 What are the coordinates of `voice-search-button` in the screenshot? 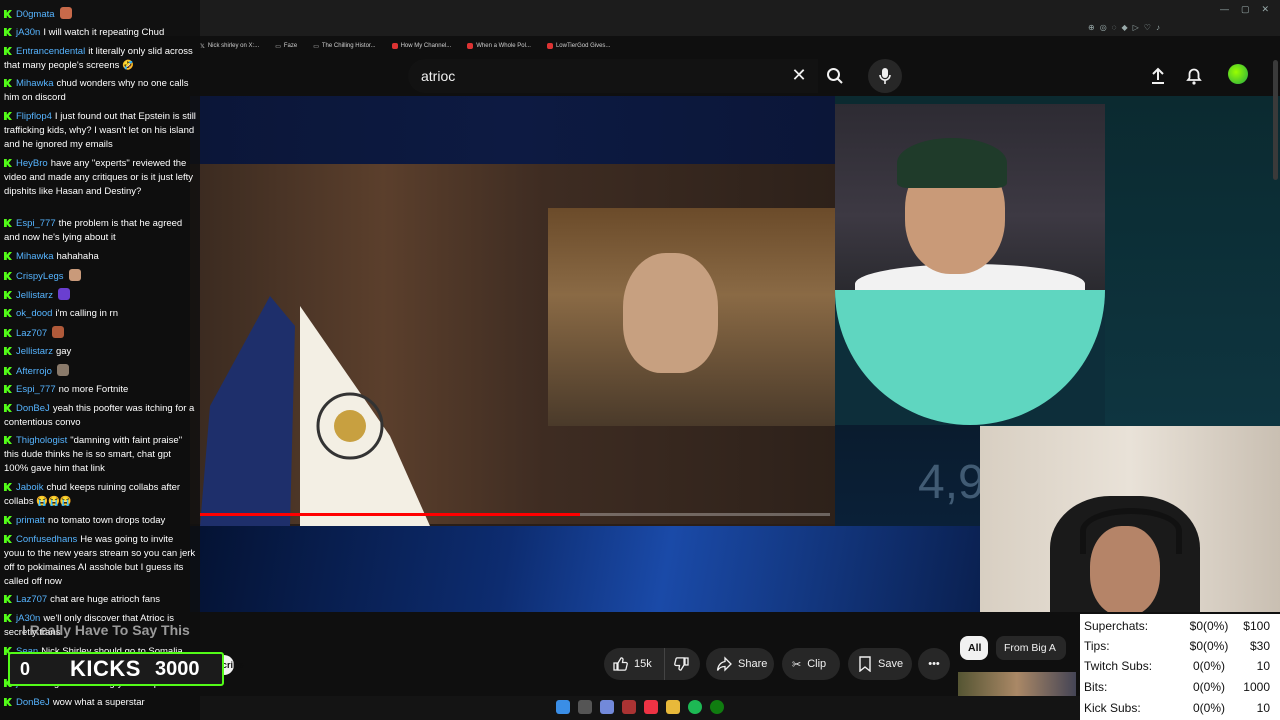 It's located at (885, 76).